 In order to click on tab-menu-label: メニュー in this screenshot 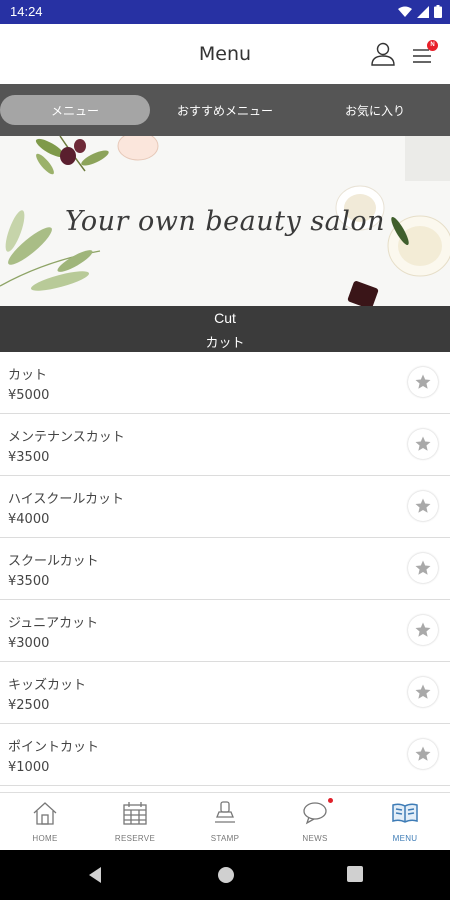, I will do `click(74, 110)`.